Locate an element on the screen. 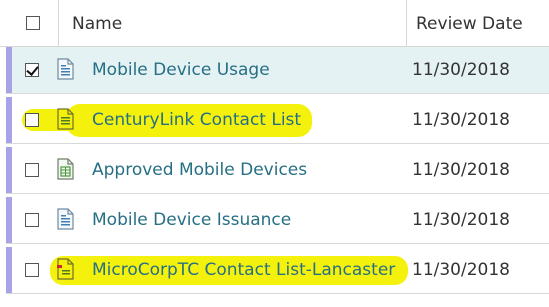  column-header-review-date: Review Date is located at coordinates (477, 23).